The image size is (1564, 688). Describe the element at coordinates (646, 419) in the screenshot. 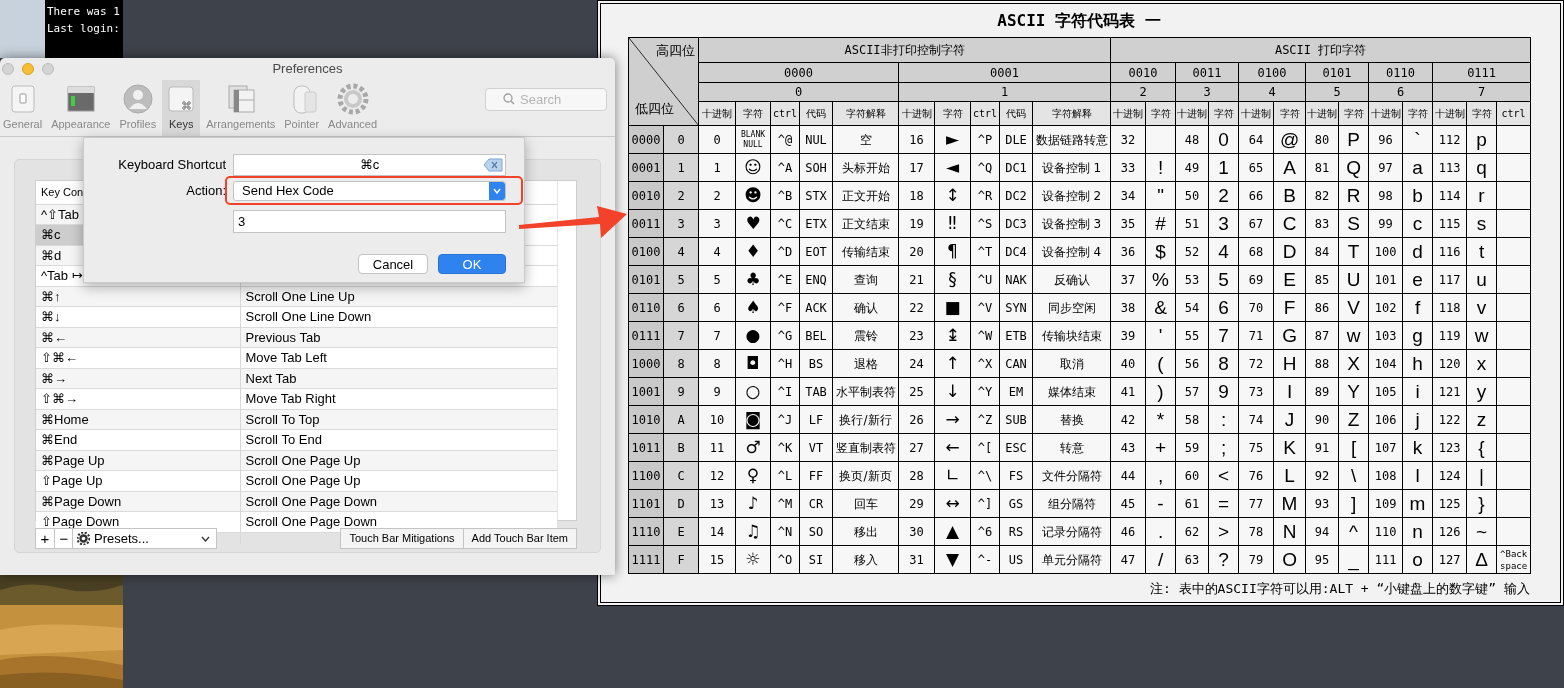

I see `table-cell: 1010` at that location.